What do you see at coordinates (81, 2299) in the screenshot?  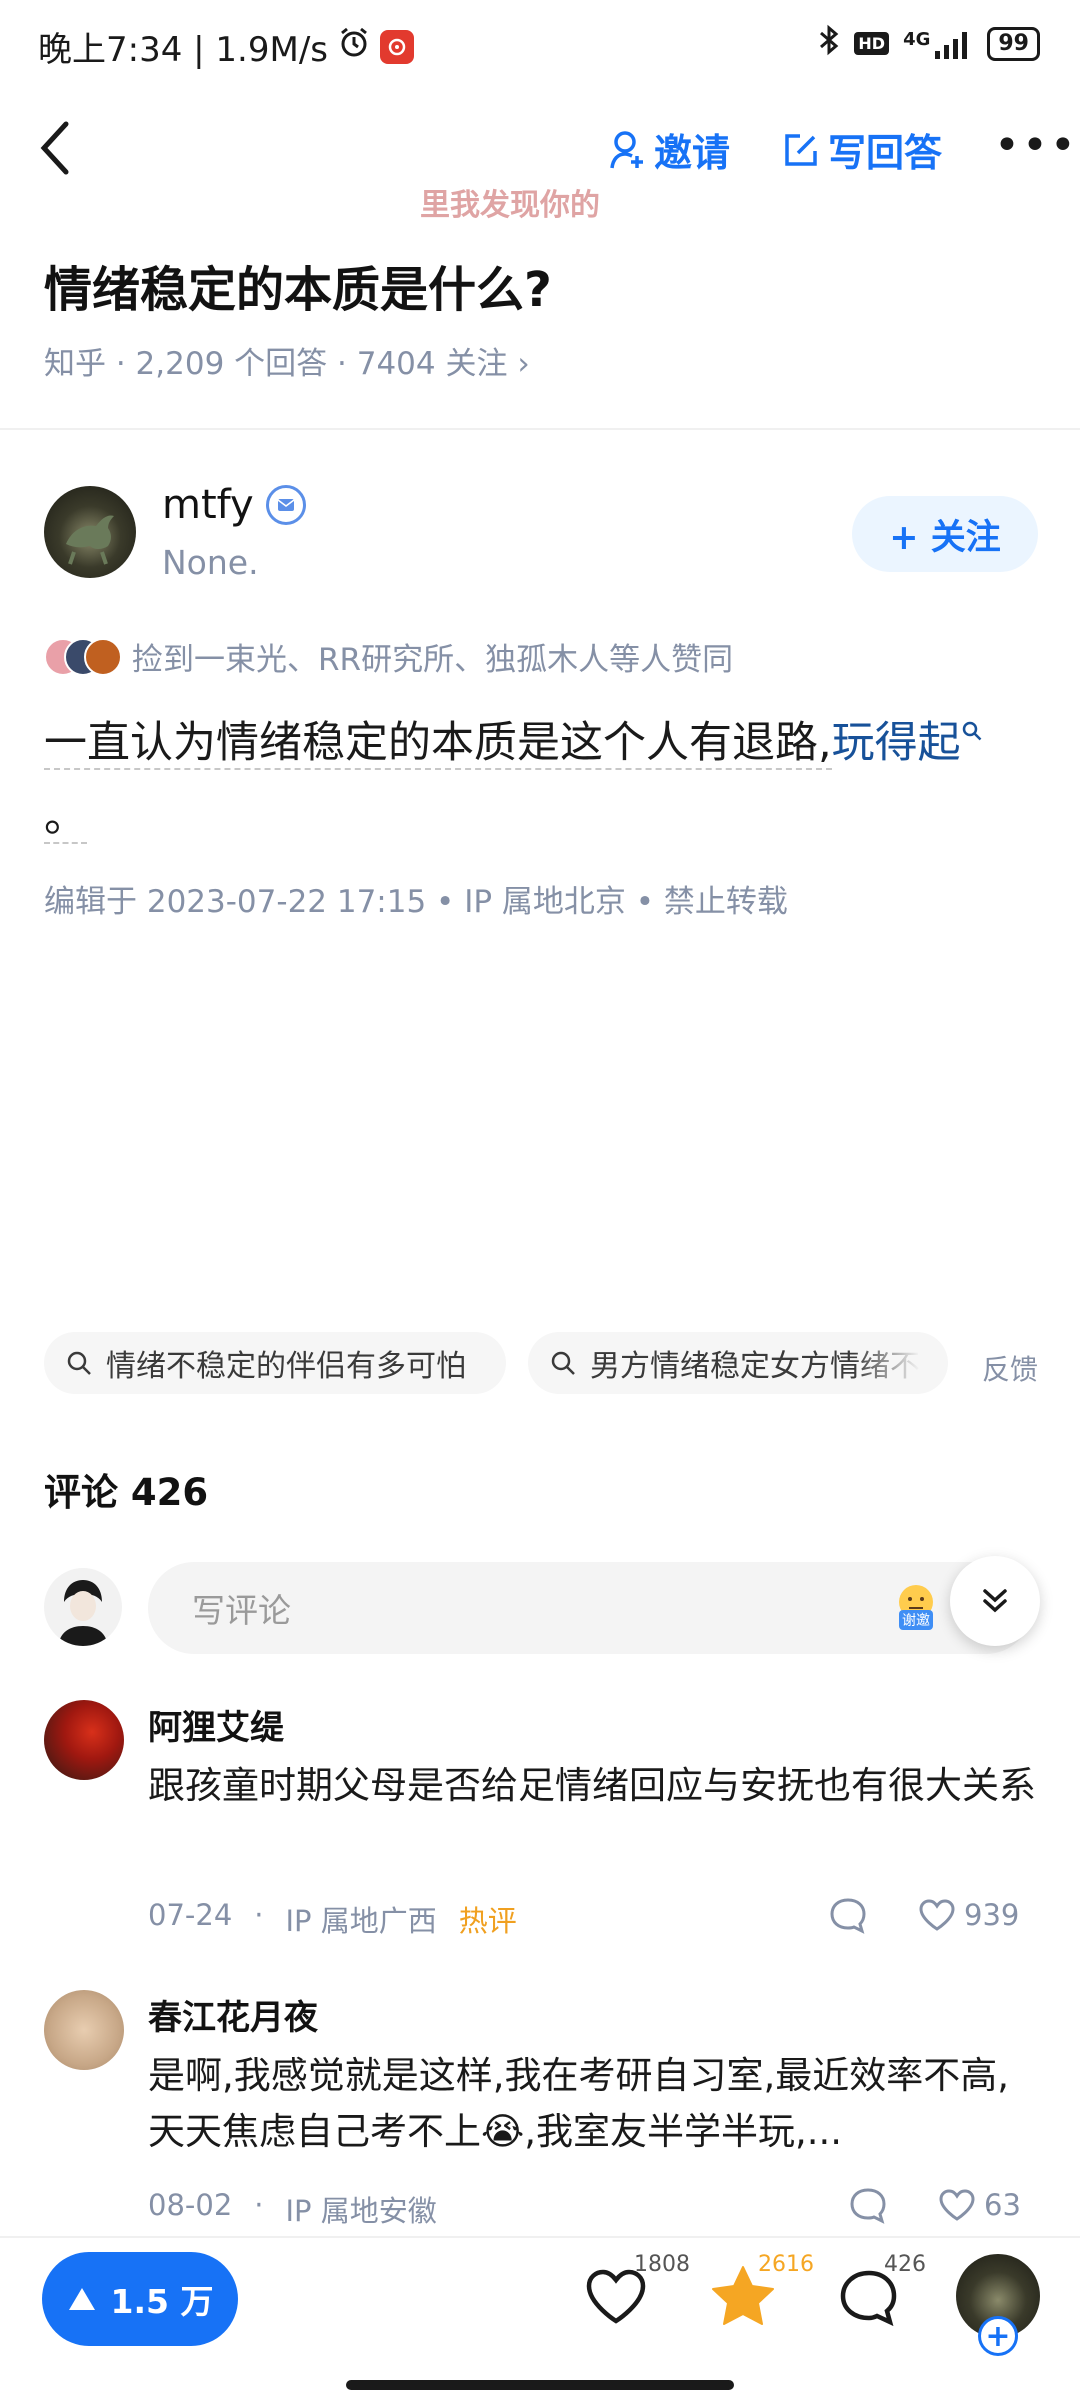 I see `upvote-triangle-icon` at bounding box center [81, 2299].